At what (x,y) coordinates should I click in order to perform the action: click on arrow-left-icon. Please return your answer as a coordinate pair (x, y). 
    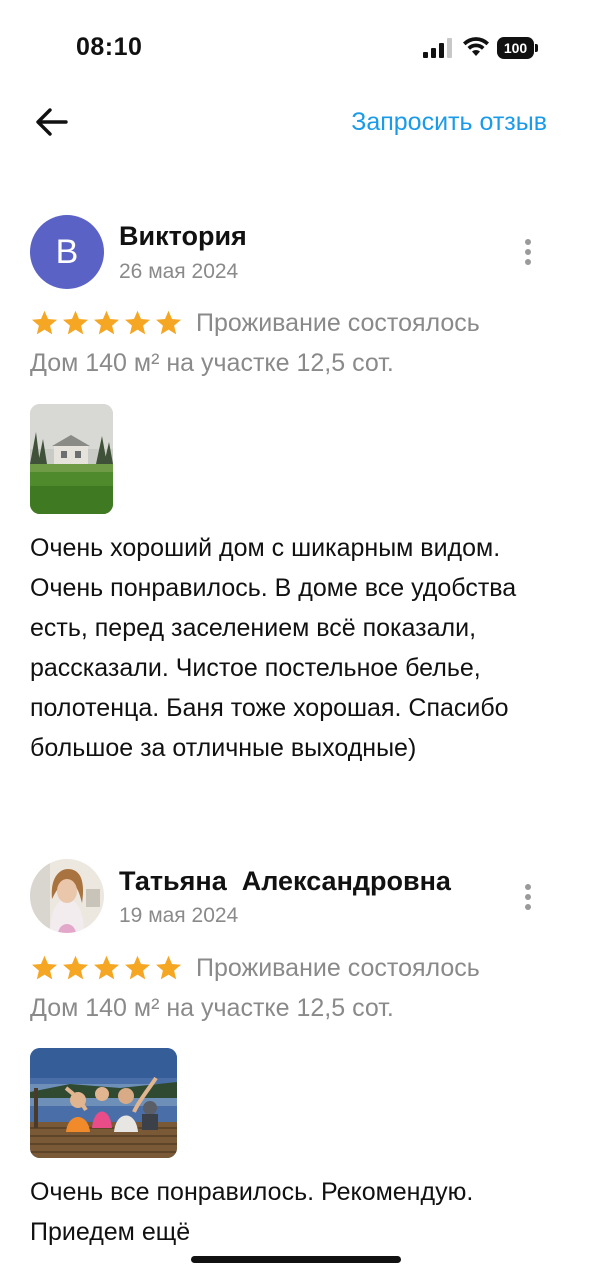
    Looking at the image, I should click on (52, 122).